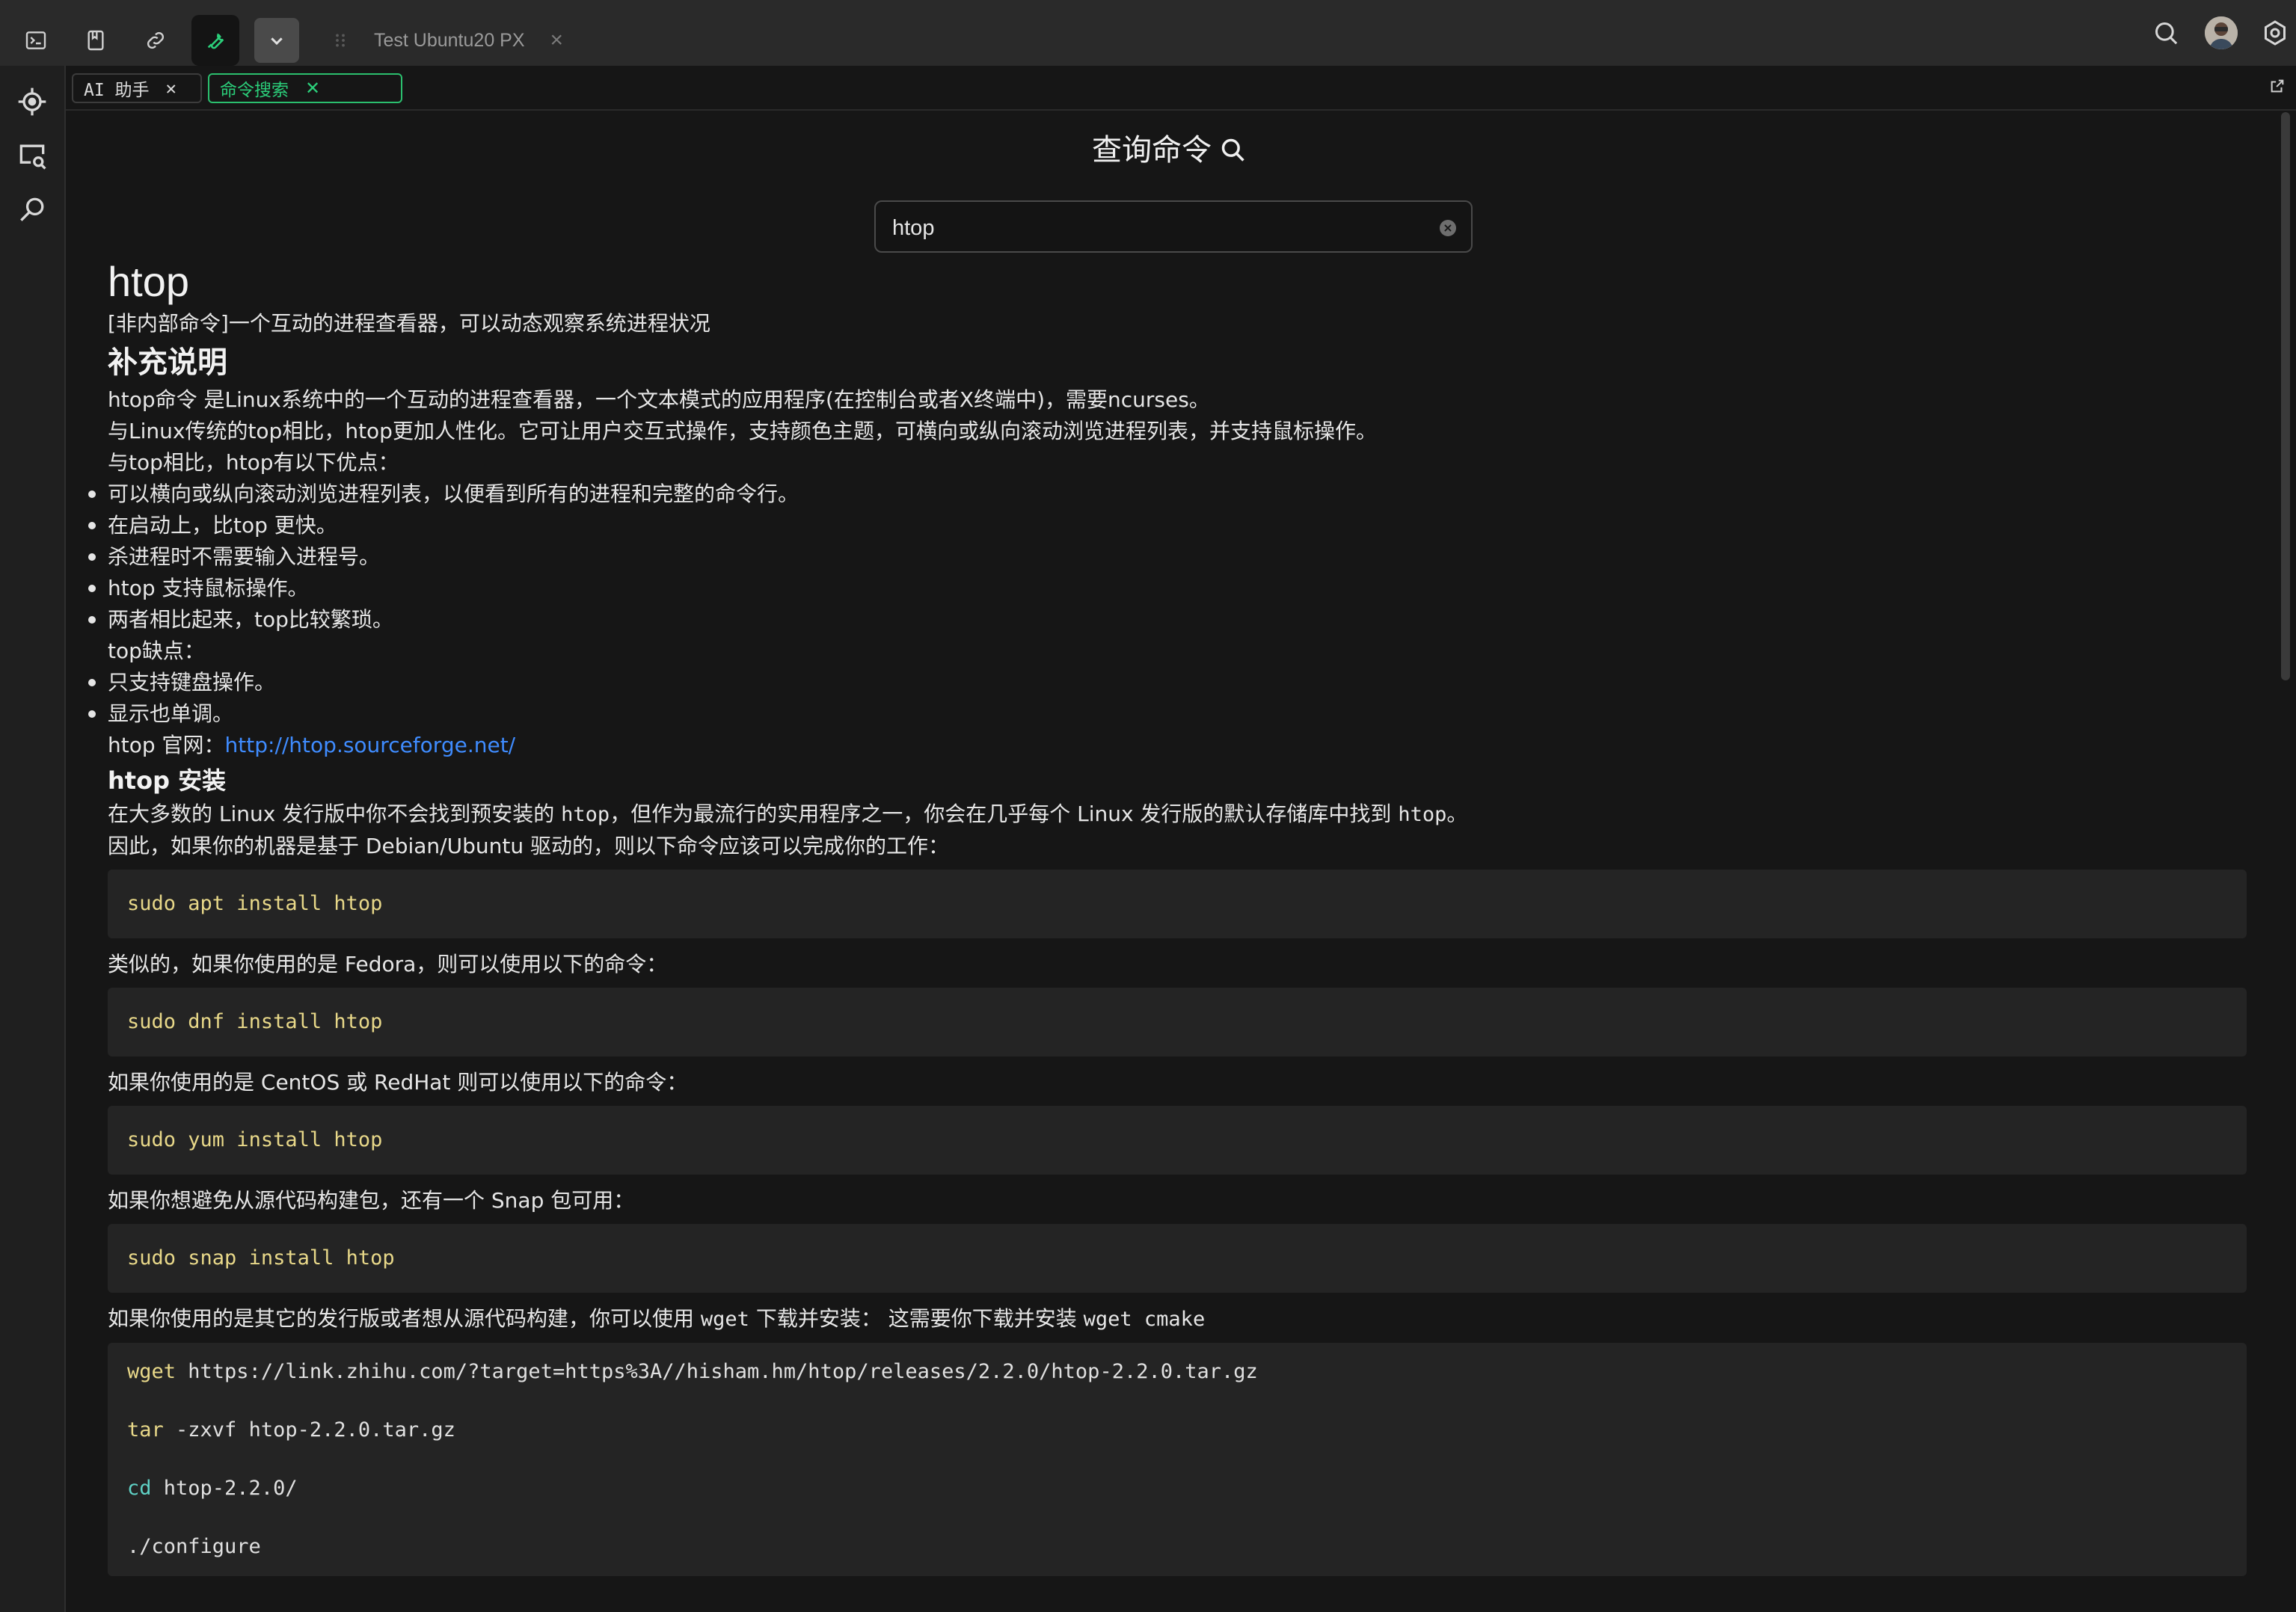 Image resolution: width=2296 pixels, height=1612 pixels. What do you see at coordinates (167, 363) in the screenshot?
I see `section-heading-supplement: 补充说明` at bounding box center [167, 363].